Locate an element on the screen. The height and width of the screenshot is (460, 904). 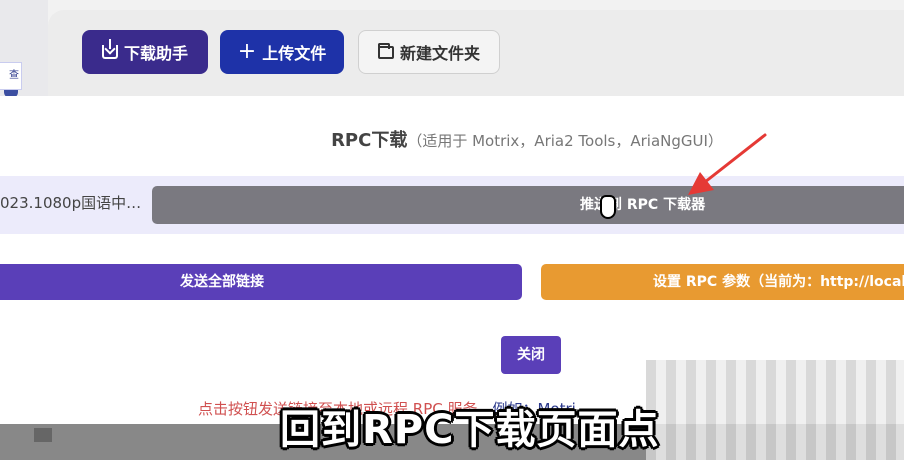
mosaic-blur is located at coordinates (775, 410).